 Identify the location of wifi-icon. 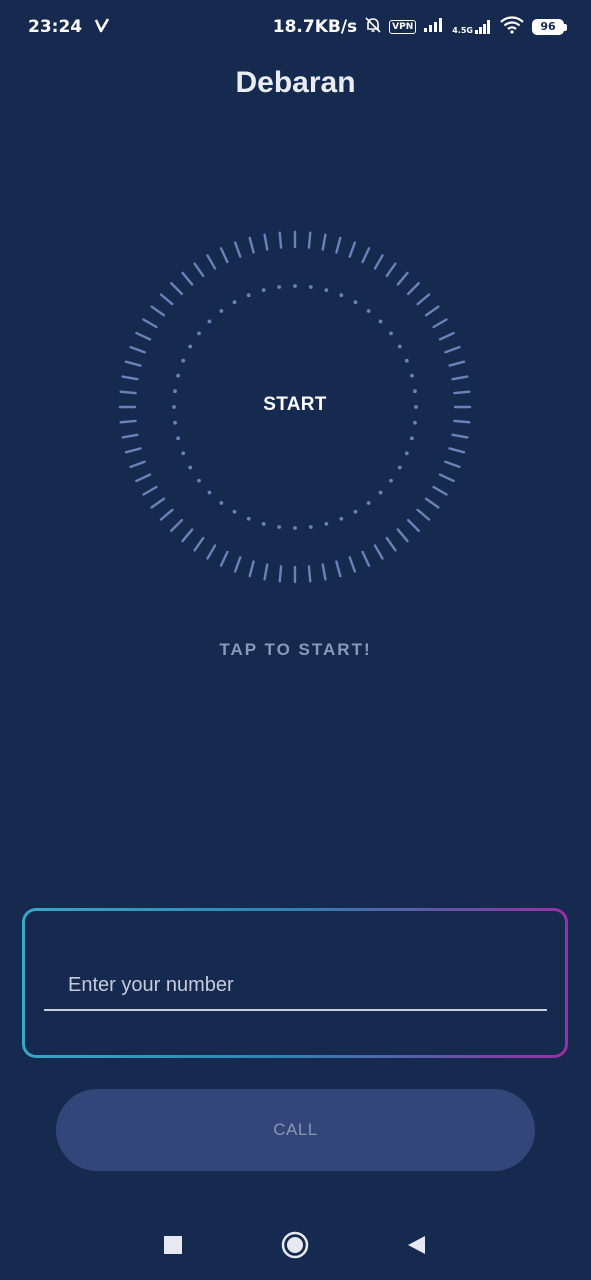
(512, 27).